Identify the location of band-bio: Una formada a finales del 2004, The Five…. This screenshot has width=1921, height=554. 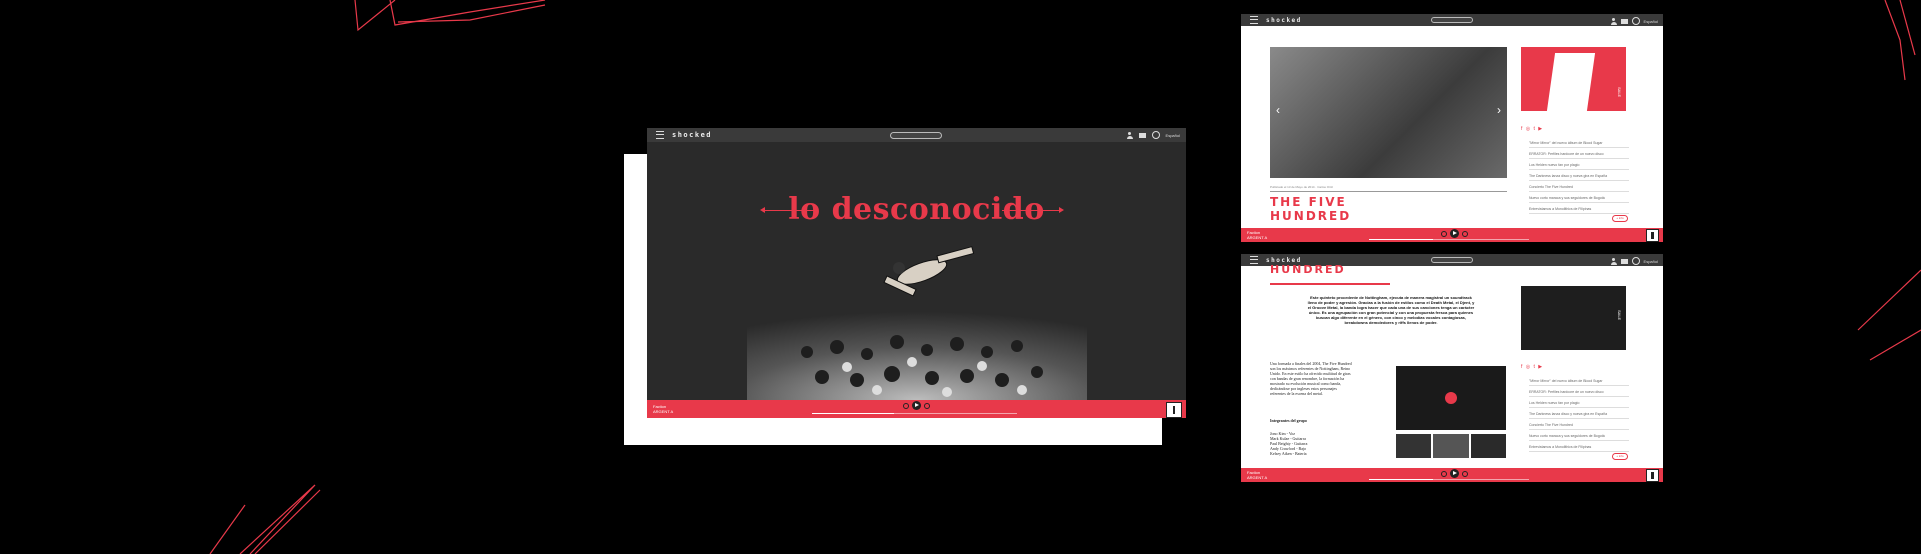
(1311, 378).